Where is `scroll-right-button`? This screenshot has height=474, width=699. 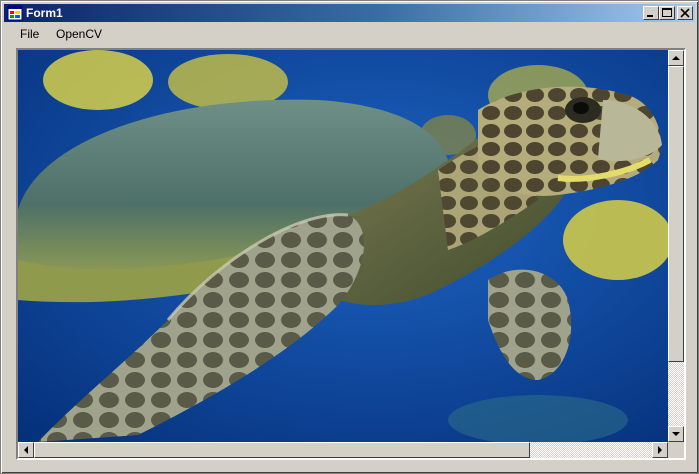
scroll-right-button is located at coordinates (660, 450).